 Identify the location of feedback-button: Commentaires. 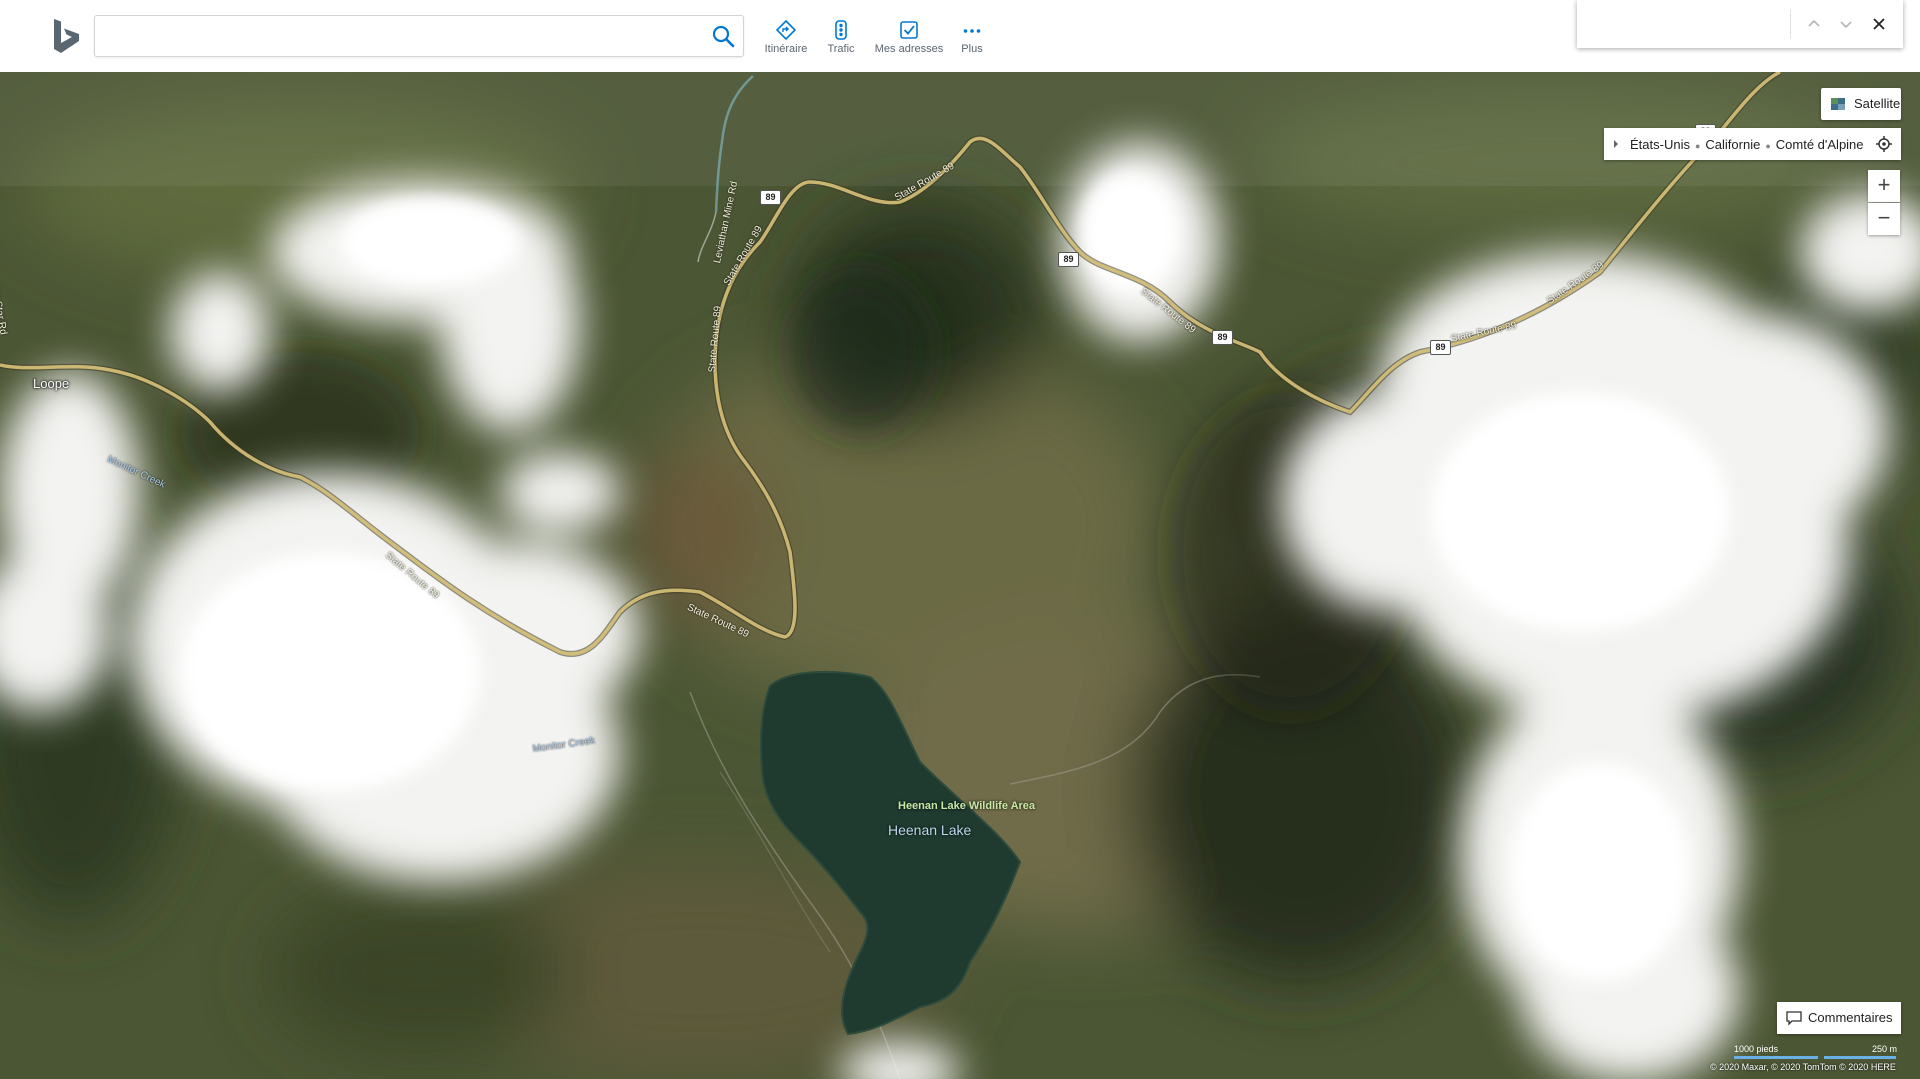
(1839, 1018).